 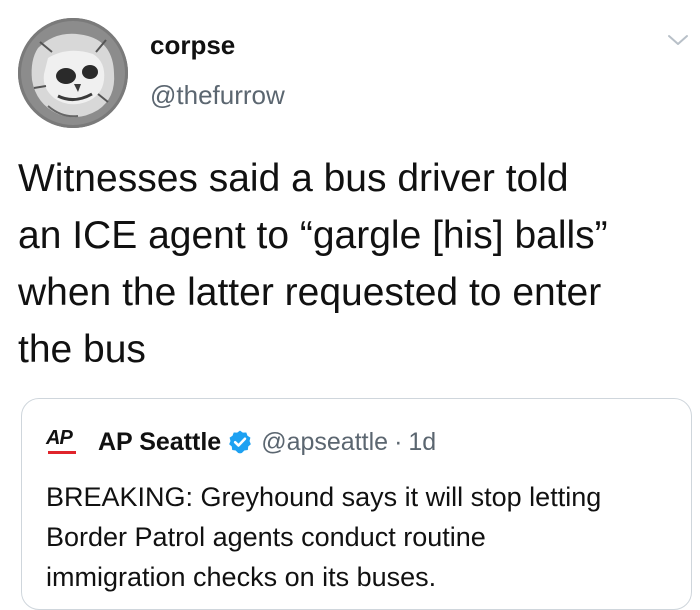 What do you see at coordinates (59, 438) in the screenshot?
I see `ap-logo-text: AP` at bounding box center [59, 438].